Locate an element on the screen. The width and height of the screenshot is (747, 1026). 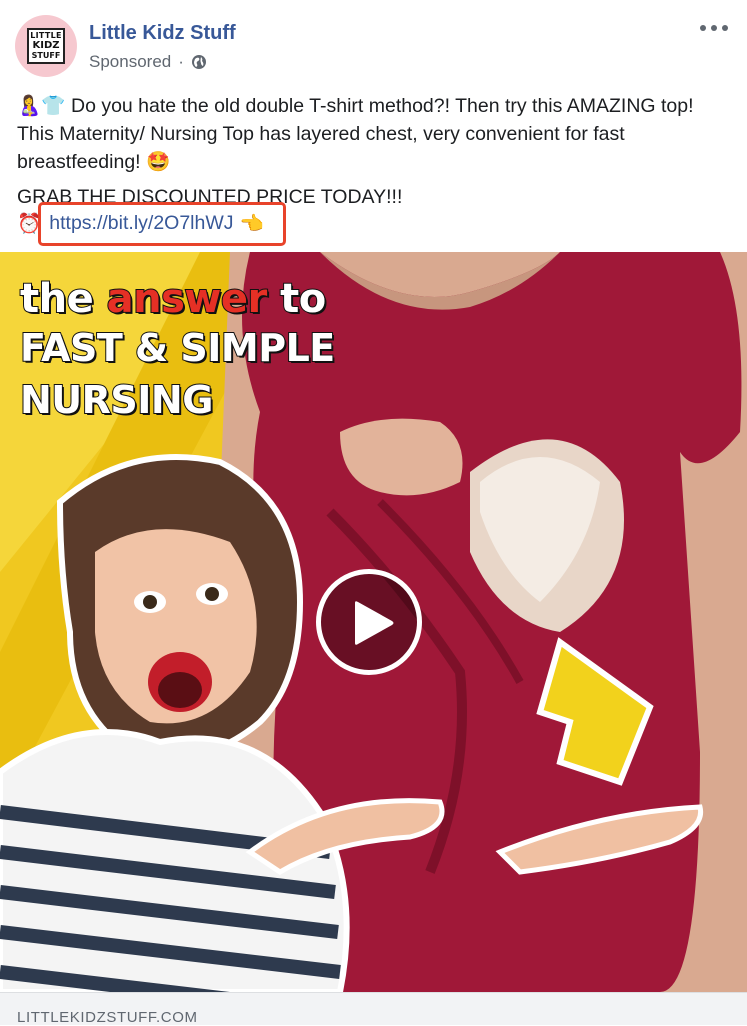
right-pupil is located at coordinates (212, 594).